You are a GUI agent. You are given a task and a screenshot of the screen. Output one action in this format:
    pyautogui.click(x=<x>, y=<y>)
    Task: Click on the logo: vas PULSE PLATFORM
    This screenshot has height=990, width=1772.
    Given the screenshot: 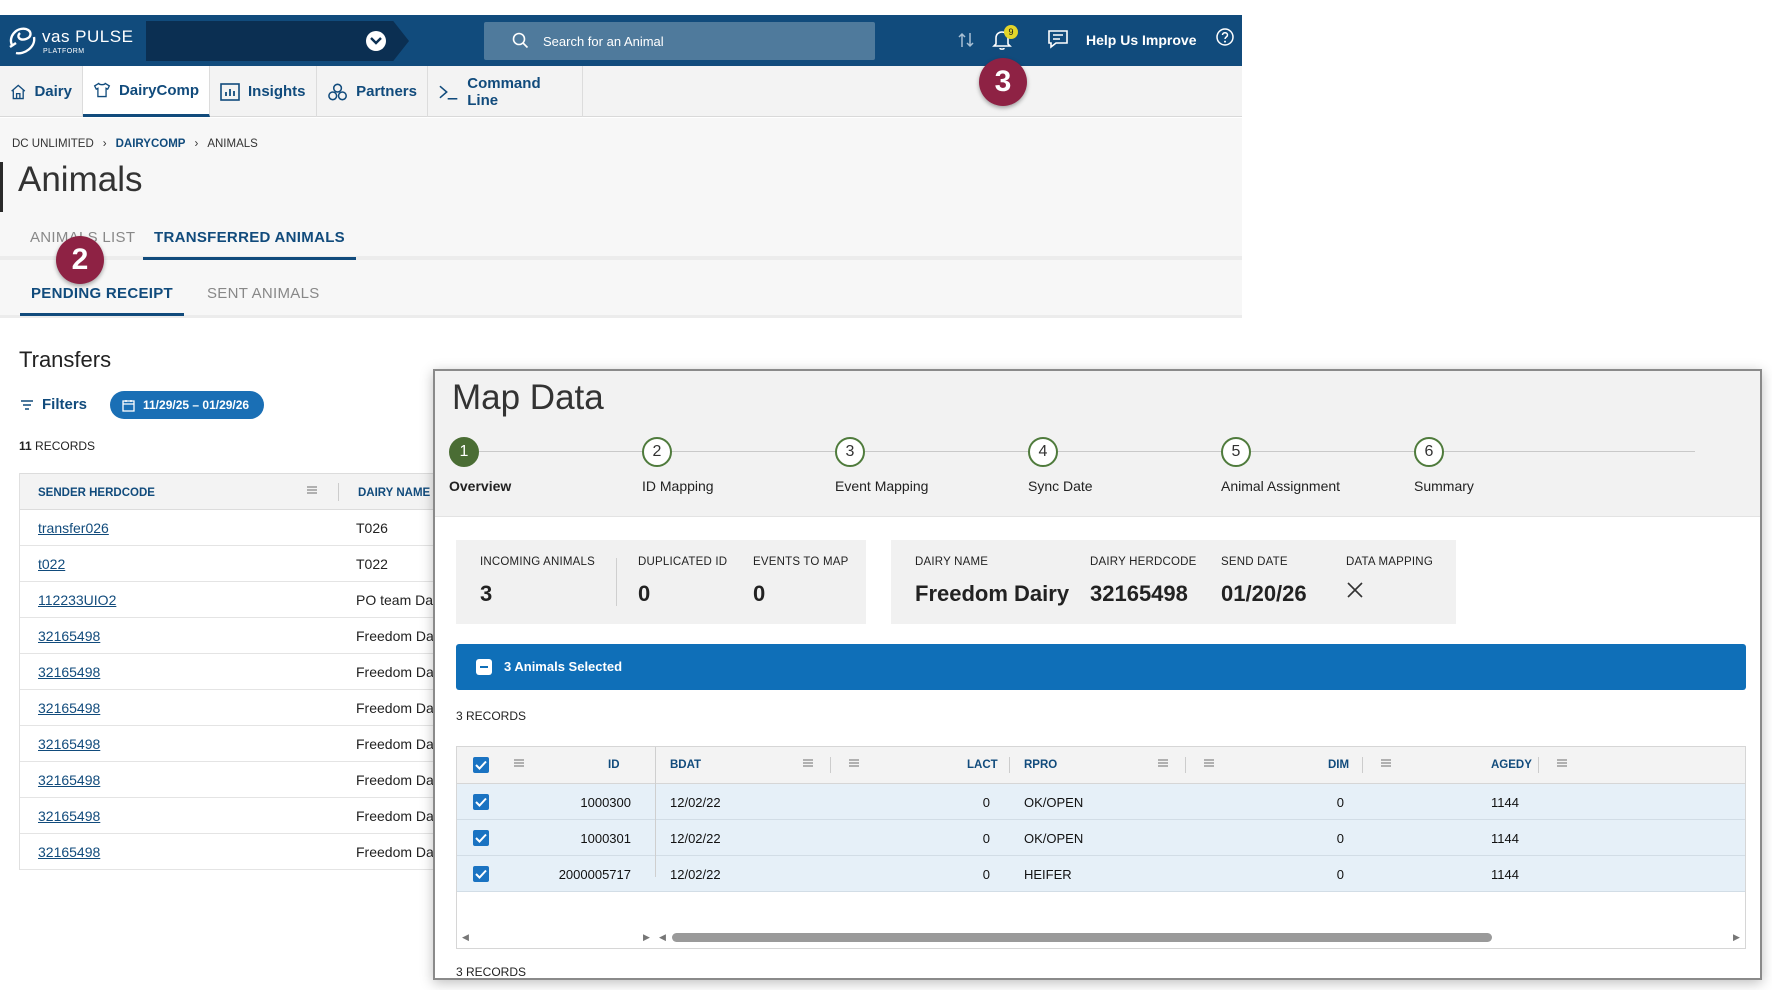 What is the action you would take?
    pyautogui.click(x=76, y=41)
    